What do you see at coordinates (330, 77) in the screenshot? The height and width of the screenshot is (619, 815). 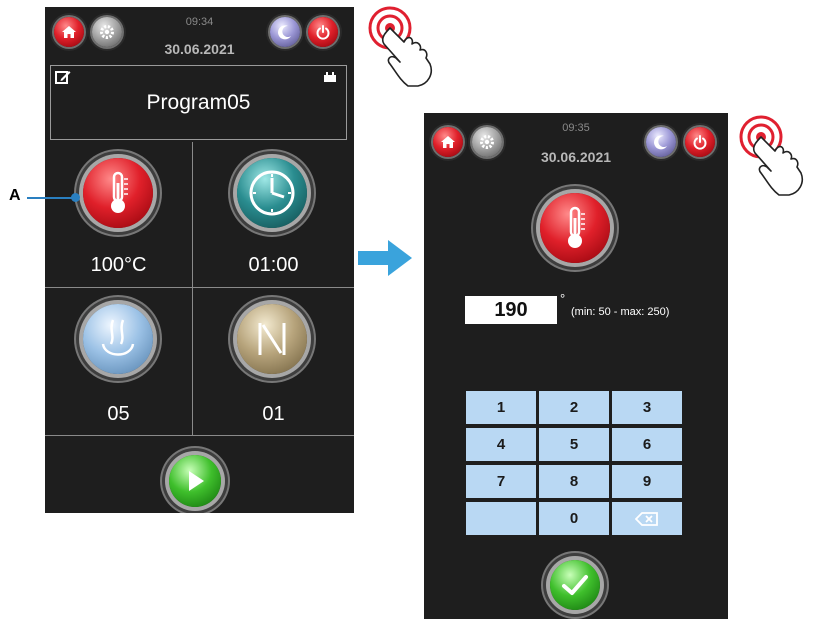 I see `battery-icon` at bounding box center [330, 77].